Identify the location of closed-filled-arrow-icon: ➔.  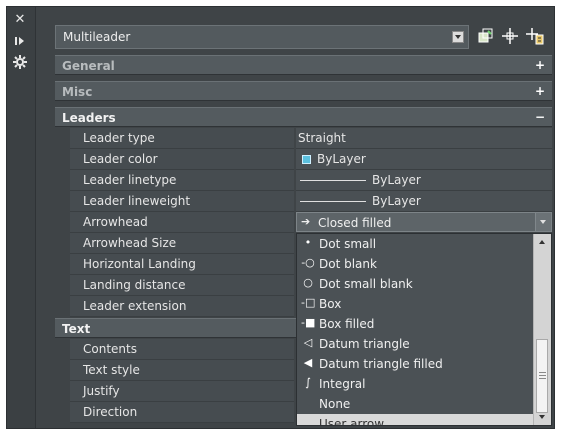
(306, 221).